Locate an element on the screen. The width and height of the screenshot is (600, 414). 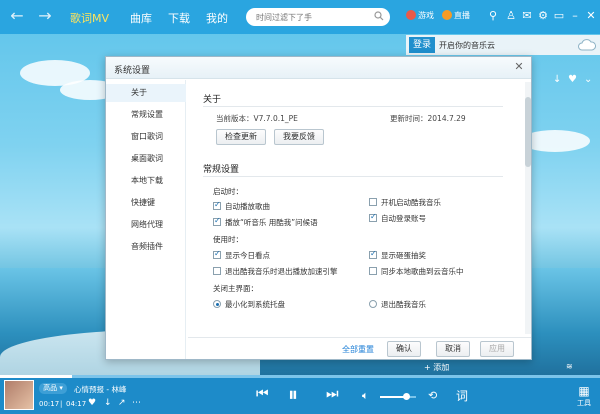
settings-gear-icon: ⚙ is located at coordinates (543, 16).